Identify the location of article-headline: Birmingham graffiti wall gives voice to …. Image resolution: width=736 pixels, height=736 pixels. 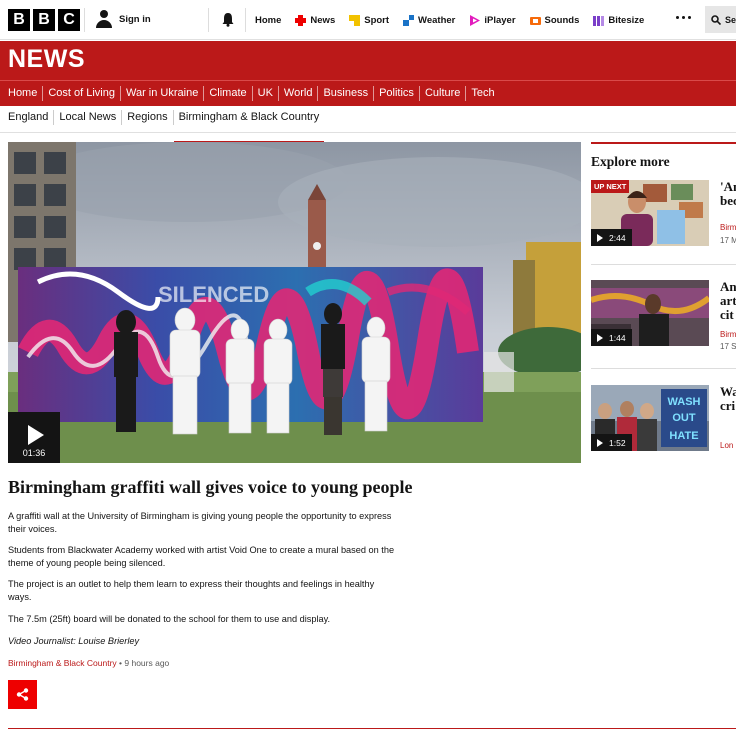
(210, 487).